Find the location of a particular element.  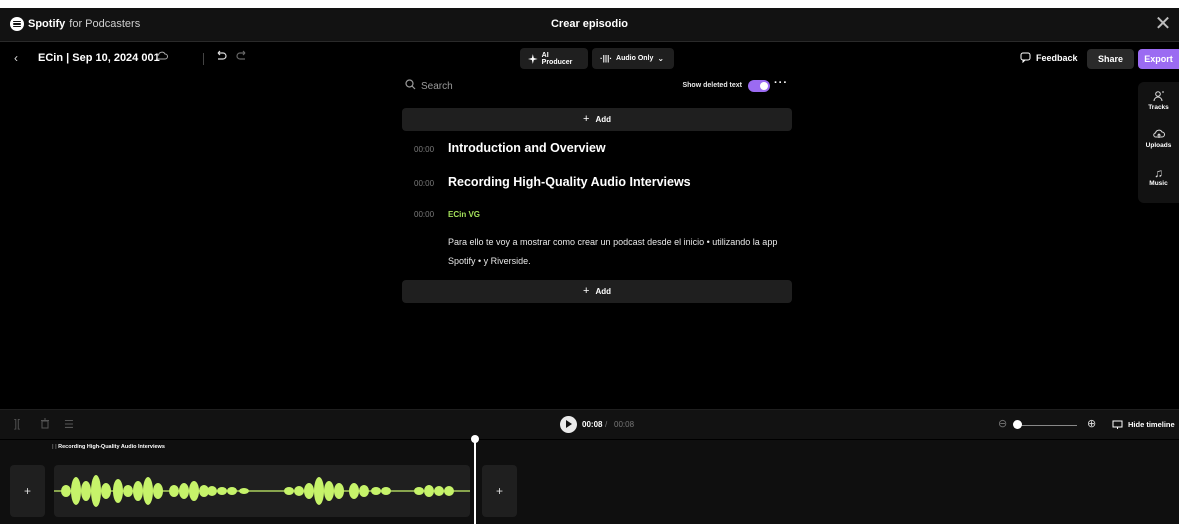

show-deleted-label: Show deleted text is located at coordinates (712, 85).